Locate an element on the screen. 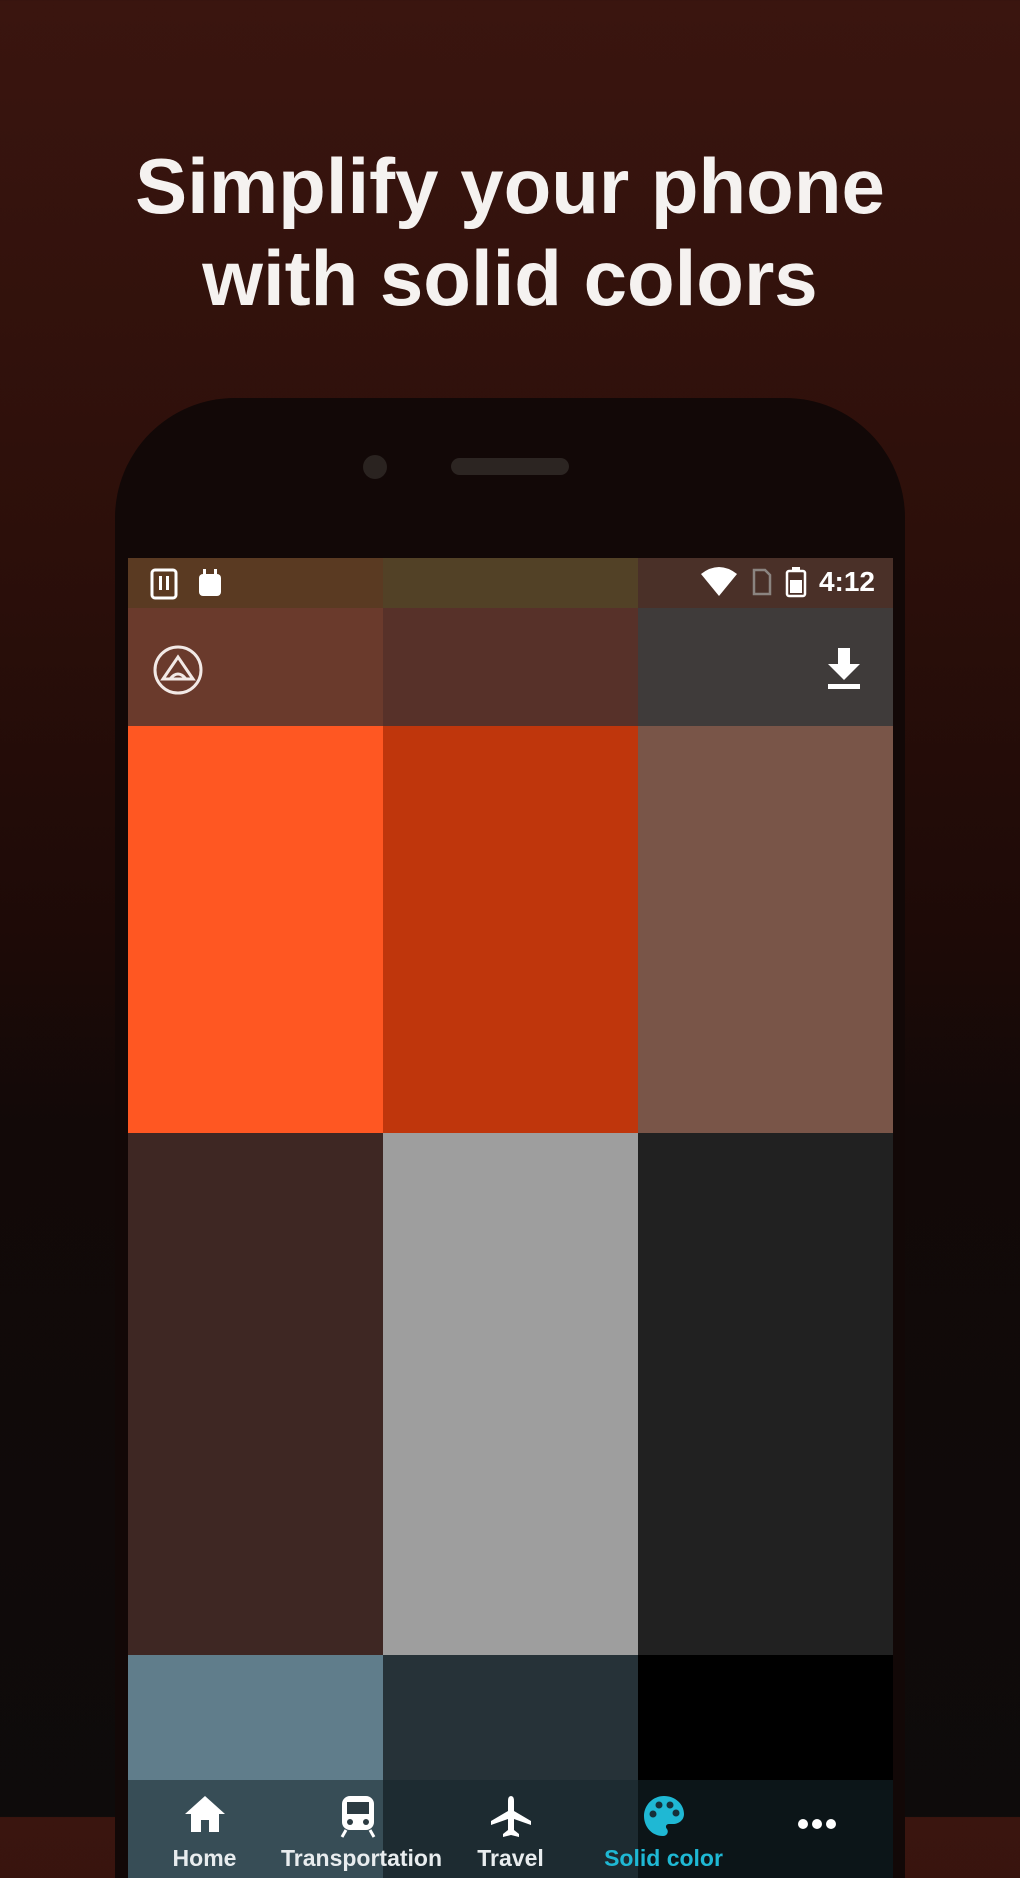  nav-item-home: Home is located at coordinates (204, 1829).